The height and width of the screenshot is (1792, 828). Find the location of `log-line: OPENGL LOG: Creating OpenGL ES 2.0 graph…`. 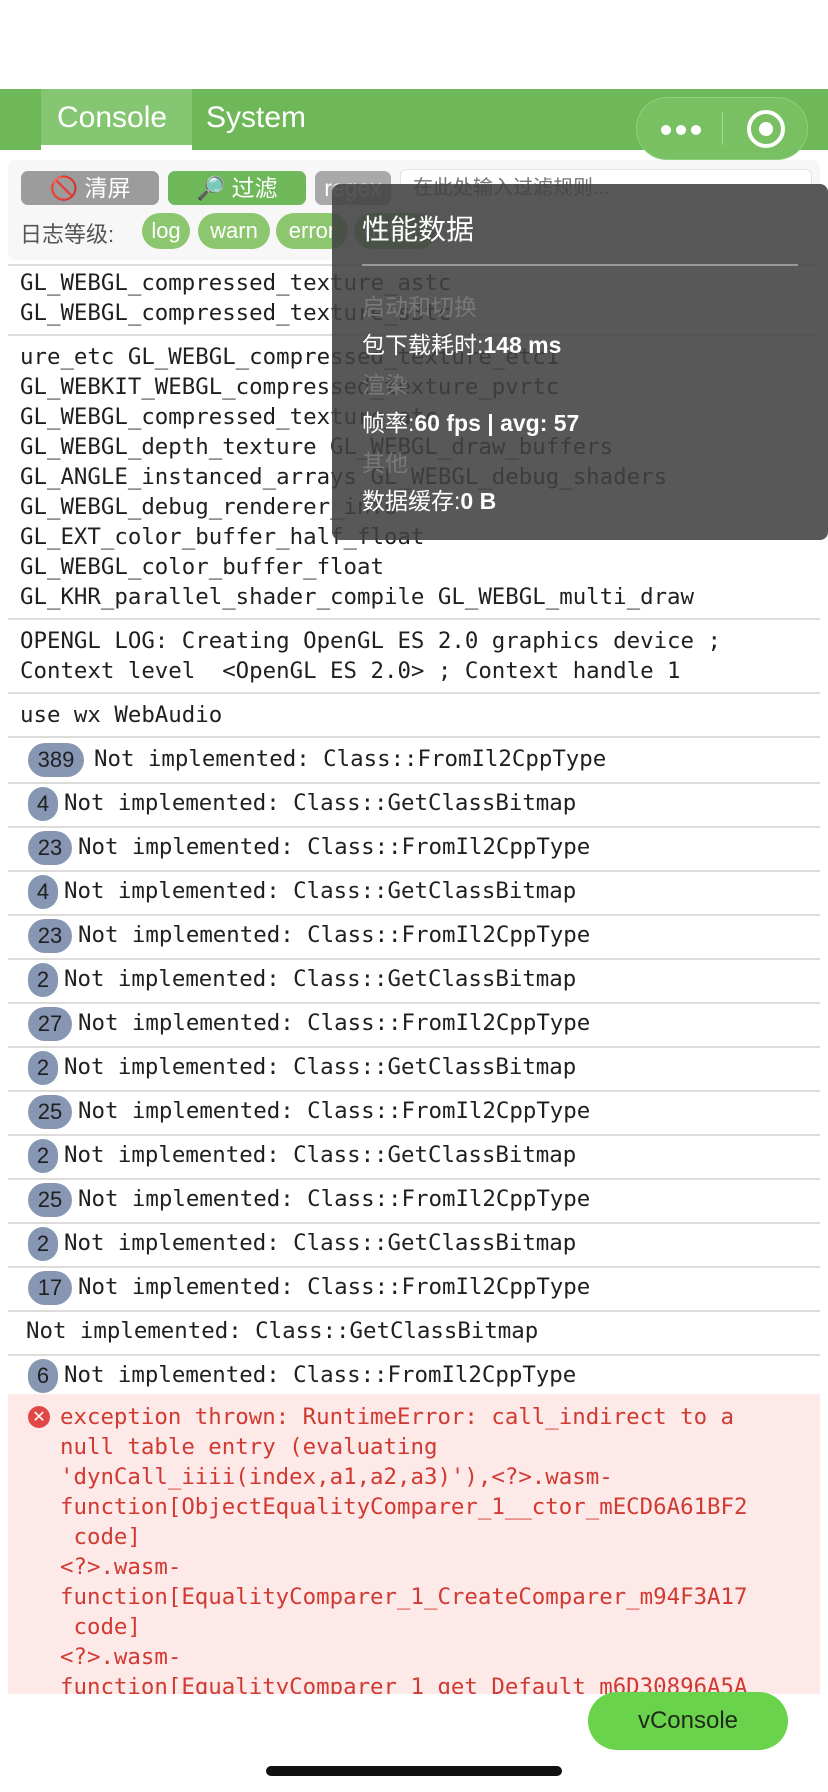

log-line: OPENGL LOG: Creating OpenGL ES 2.0 graph… is located at coordinates (370, 641).